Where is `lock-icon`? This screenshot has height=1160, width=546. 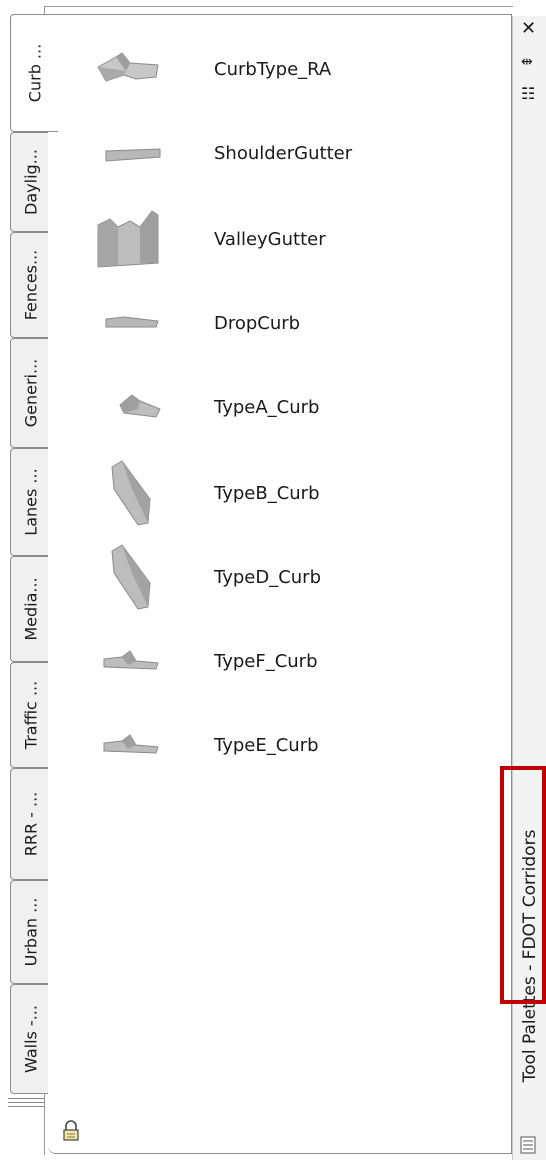
lock-icon is located at coordinates (71, 1131).